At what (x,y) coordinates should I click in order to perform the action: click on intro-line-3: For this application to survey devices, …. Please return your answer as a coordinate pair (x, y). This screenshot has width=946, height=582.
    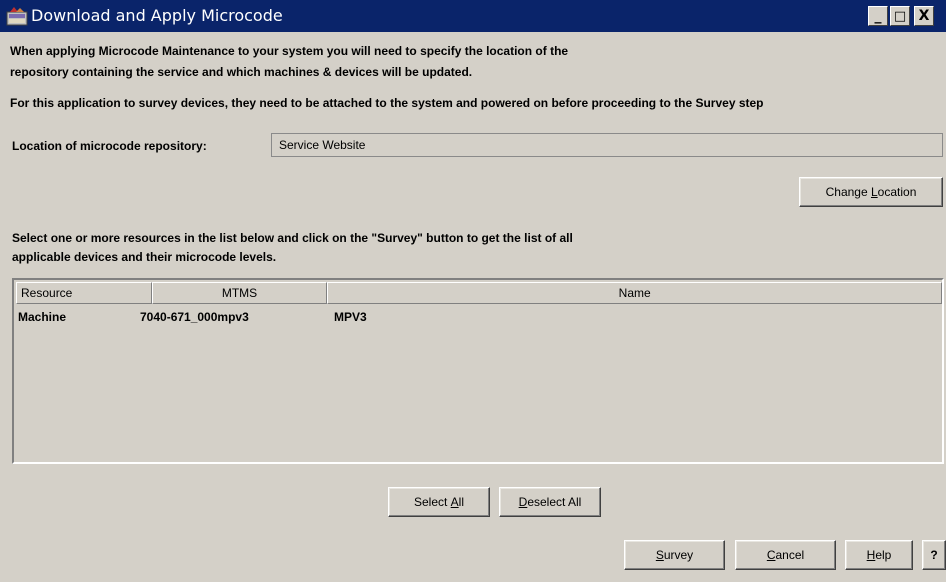
    Looking at the image, I should click on (387, 103).